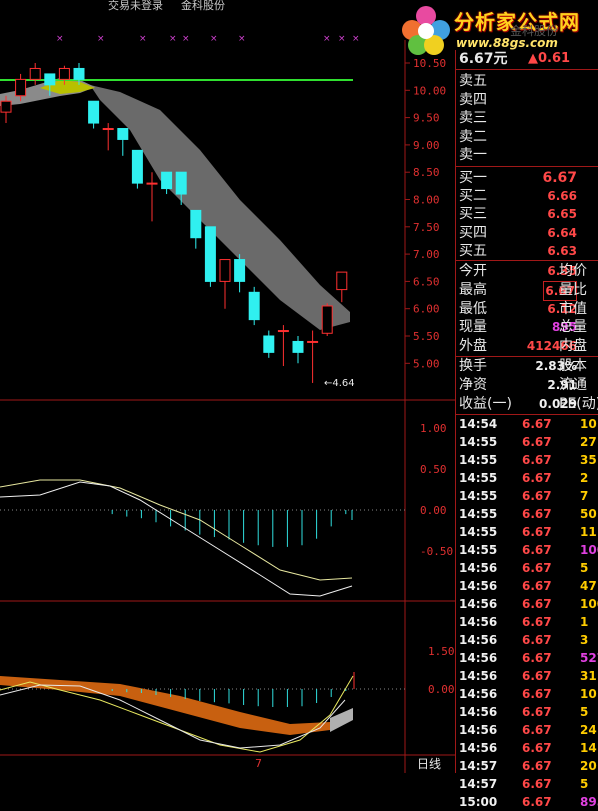  Describe the element at coordinates (473, 385) in the screenshot. I see `fin-label: 净资` at that location.